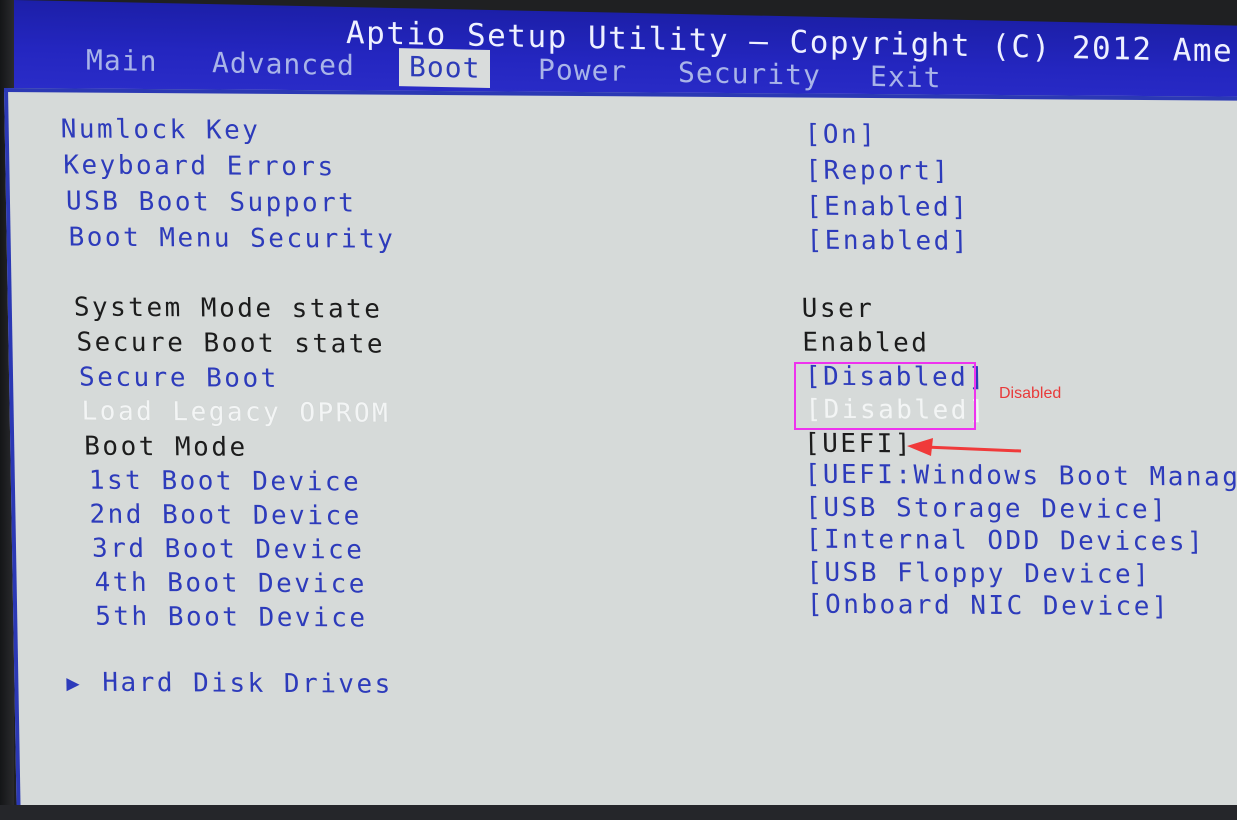 The width and height of the screenshot is (1237, 820). Describe the element at coordinates (749, 74) in the screenshot. I see `tab-security: Security` at that location.